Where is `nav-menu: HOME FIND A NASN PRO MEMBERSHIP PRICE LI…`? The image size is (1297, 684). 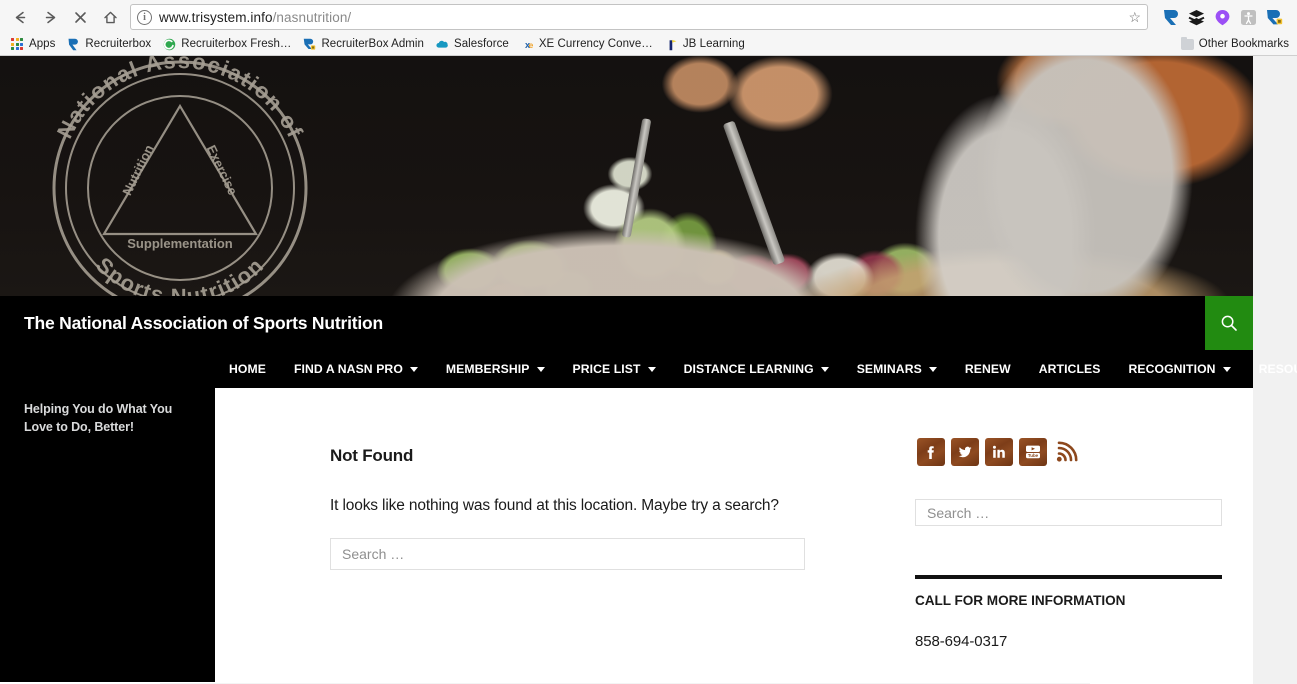 nav-menu: HOME FIND A NASN PRO MEMBERSHIP PRICE LI… is located at coordinates (756, 369).